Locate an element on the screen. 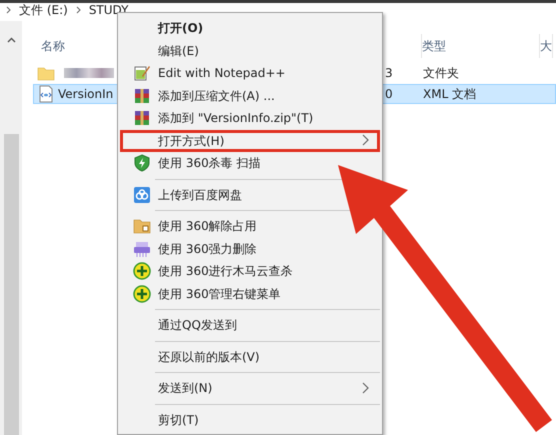 This screenshot has width=556, height=435. date-cell-text: 0 is located at coordinates (389, 94).